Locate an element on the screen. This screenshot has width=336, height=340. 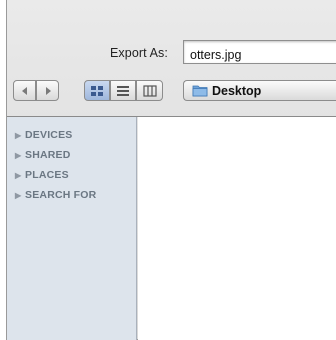
columns-icon is located at coordinates (149, 90).